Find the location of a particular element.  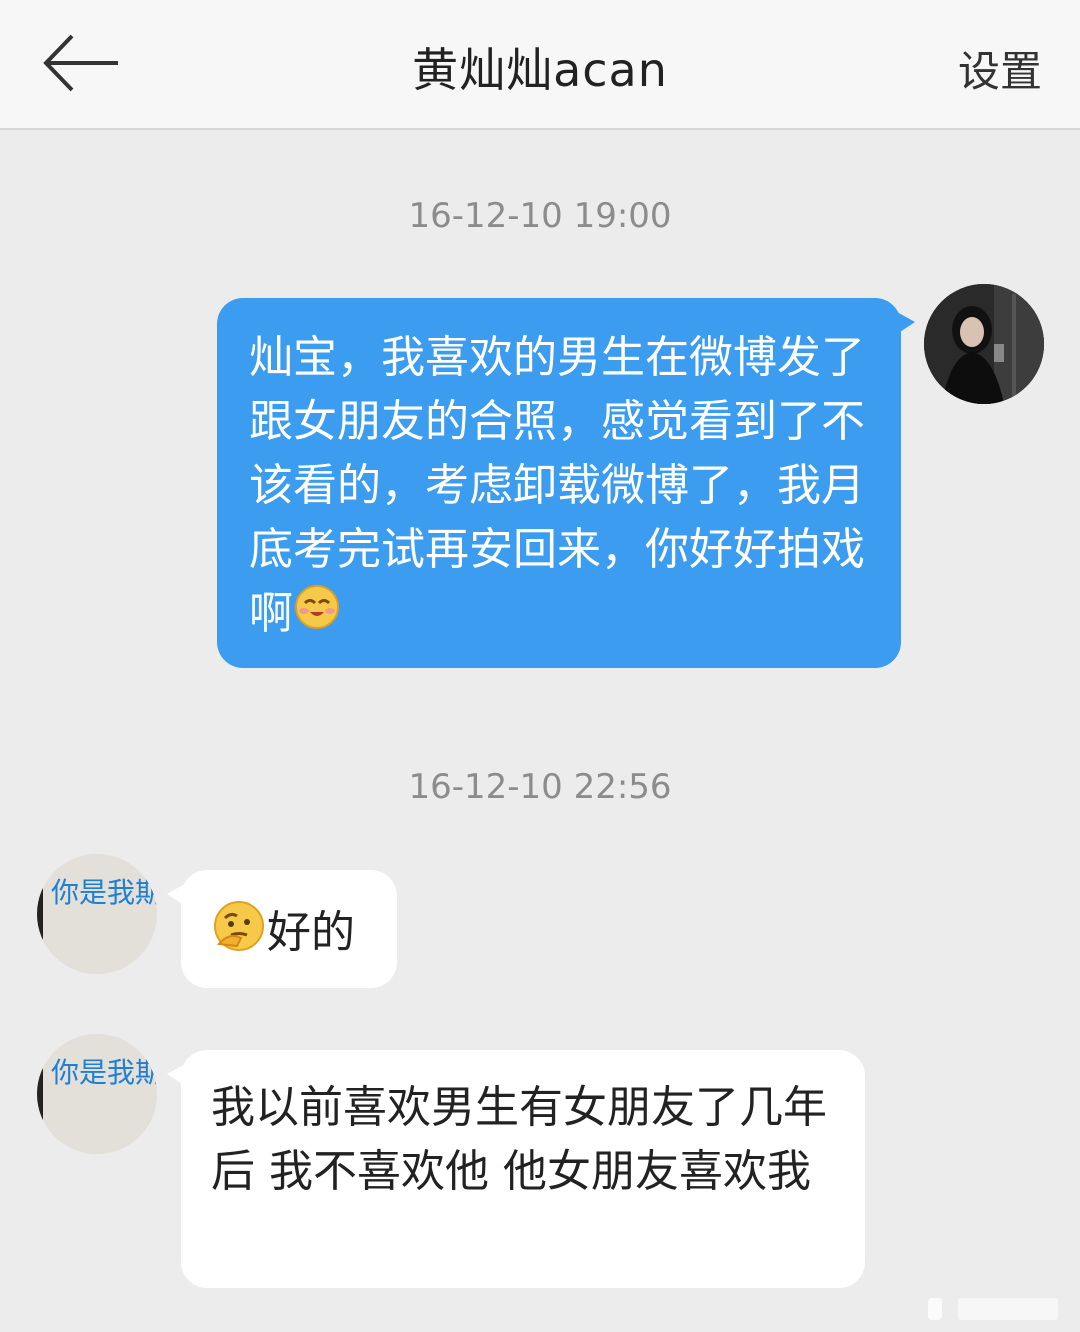

message-text: 我以前喜欢男生有女朋友了几年后 我不喜欢他 他女朋友喜欢我 is located at coordinates (519, 1139).